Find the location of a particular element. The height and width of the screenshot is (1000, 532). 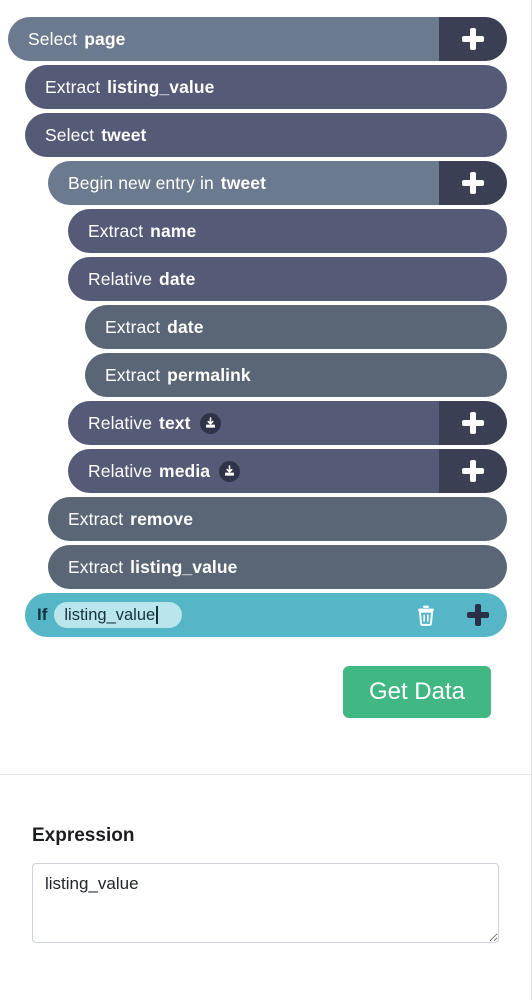

expression-title: Expression is located at coordinates (83, 835).